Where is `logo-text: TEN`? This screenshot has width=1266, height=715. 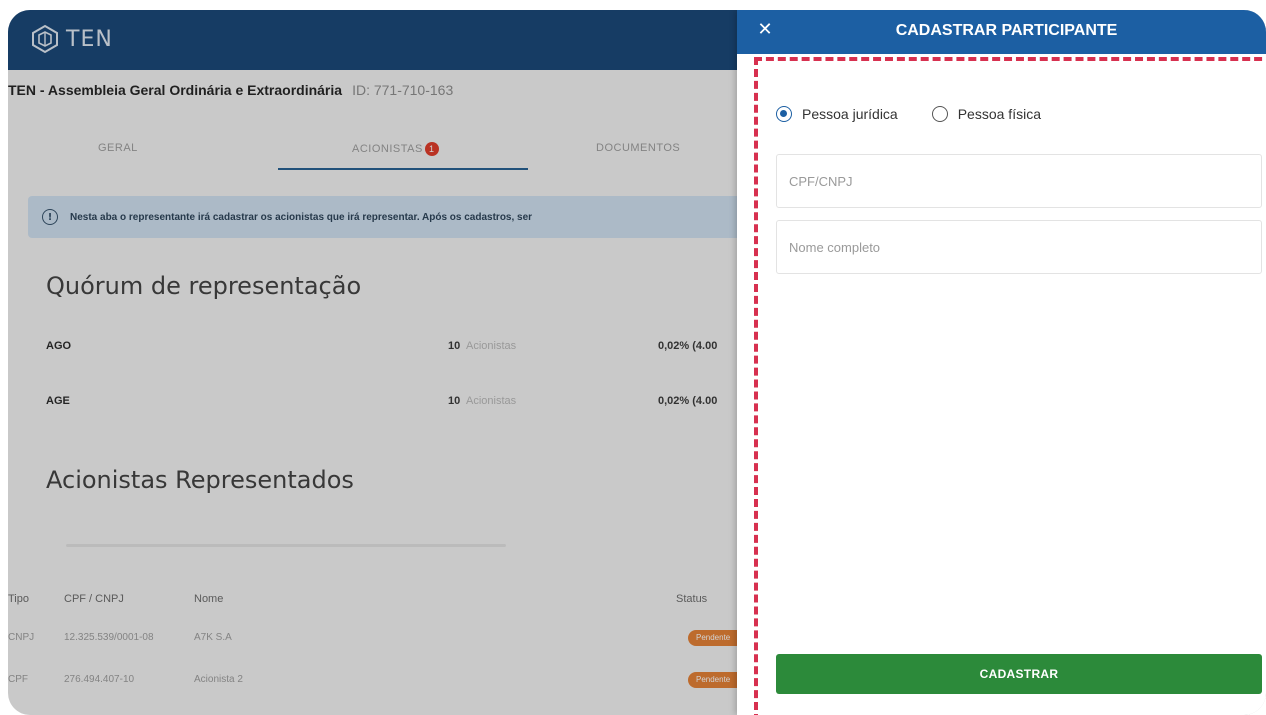
logo-text: TEN is located at coordinates (89, 39).